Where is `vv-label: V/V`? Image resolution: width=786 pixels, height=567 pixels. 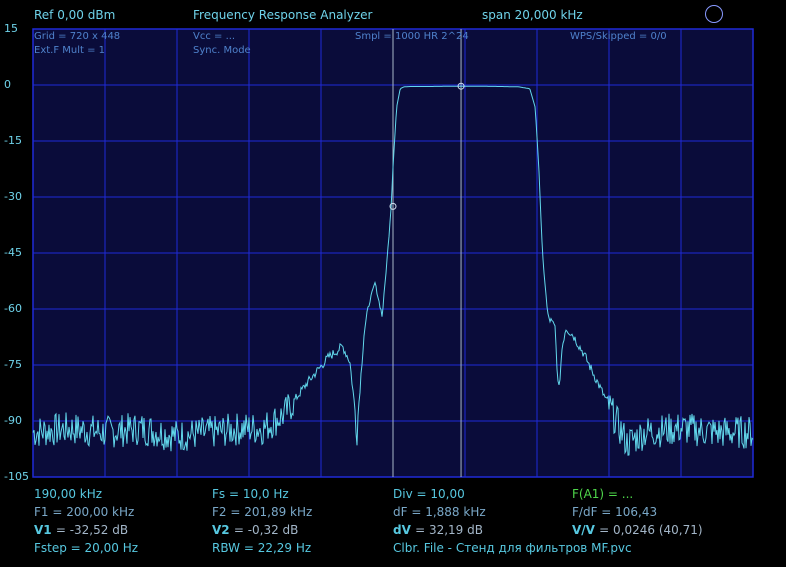
vv-label: V/V is located at coordinates (583, 530).